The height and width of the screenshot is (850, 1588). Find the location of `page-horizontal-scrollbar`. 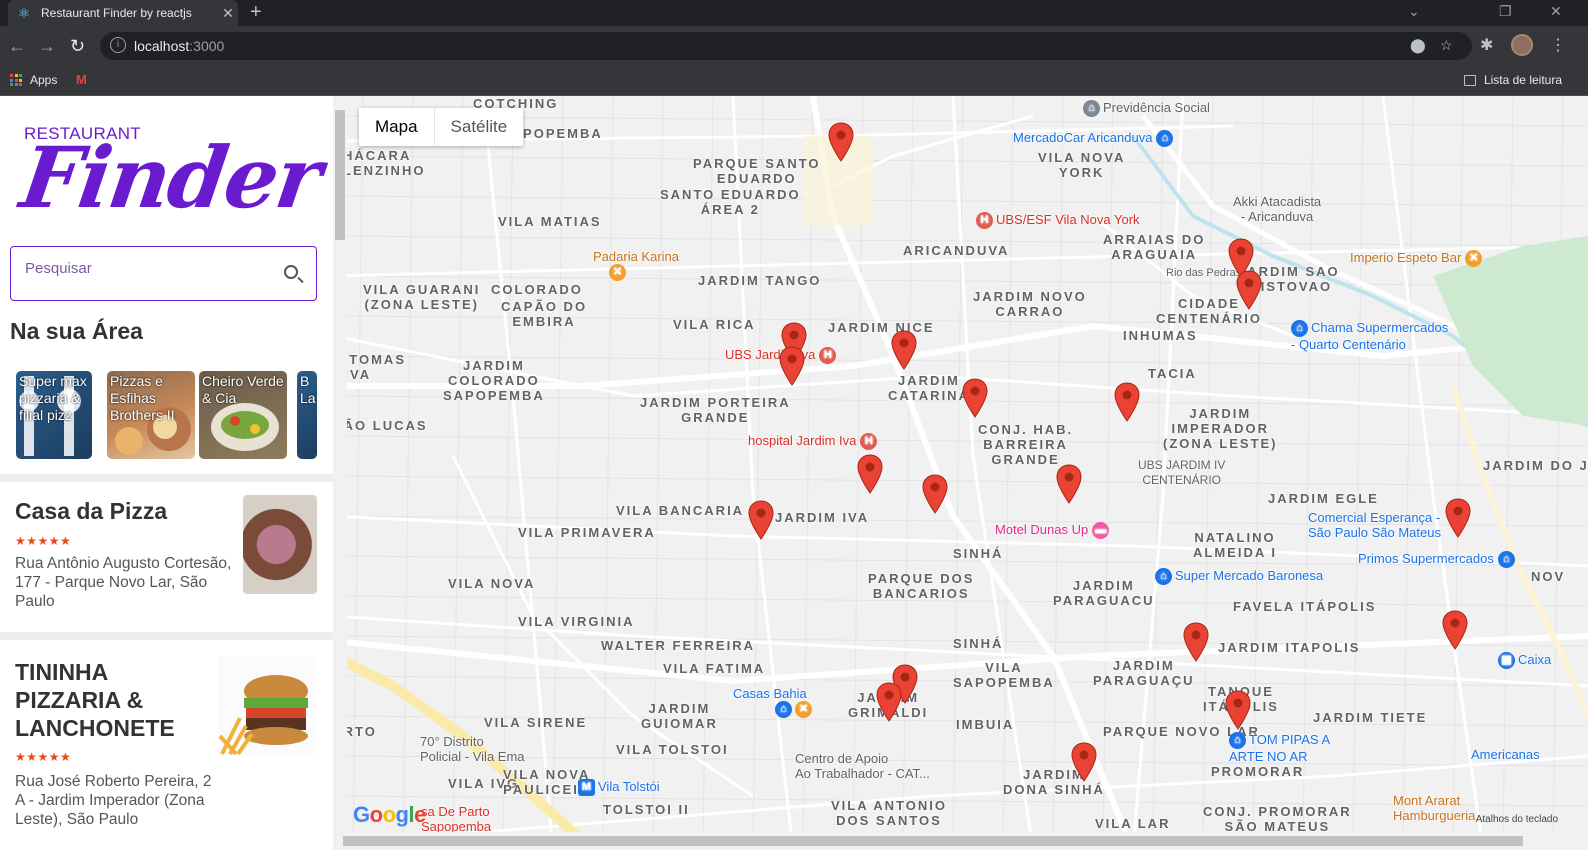

page-horizontal-scrollbar is located at coordinates (960, 841).